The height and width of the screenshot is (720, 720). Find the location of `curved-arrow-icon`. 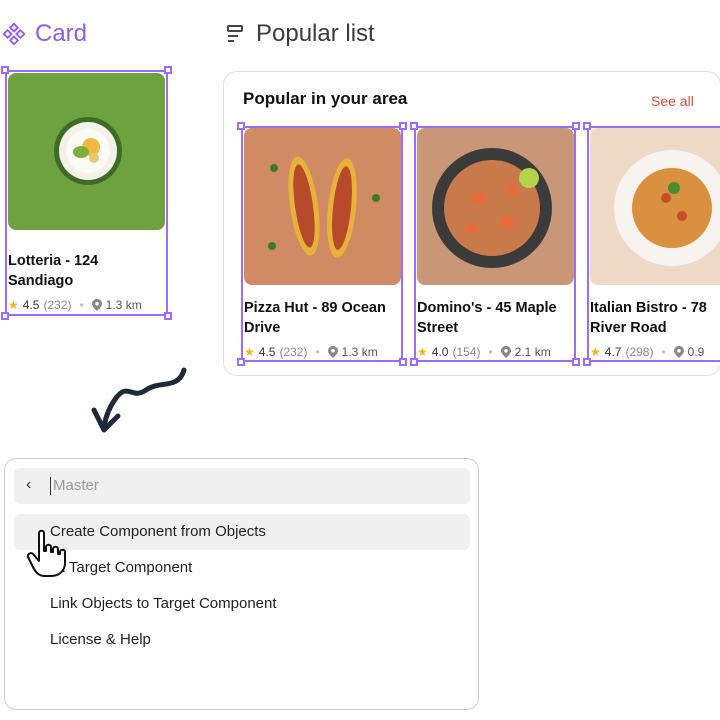

curved-arrow-icon is located at coordinates (139, 400).